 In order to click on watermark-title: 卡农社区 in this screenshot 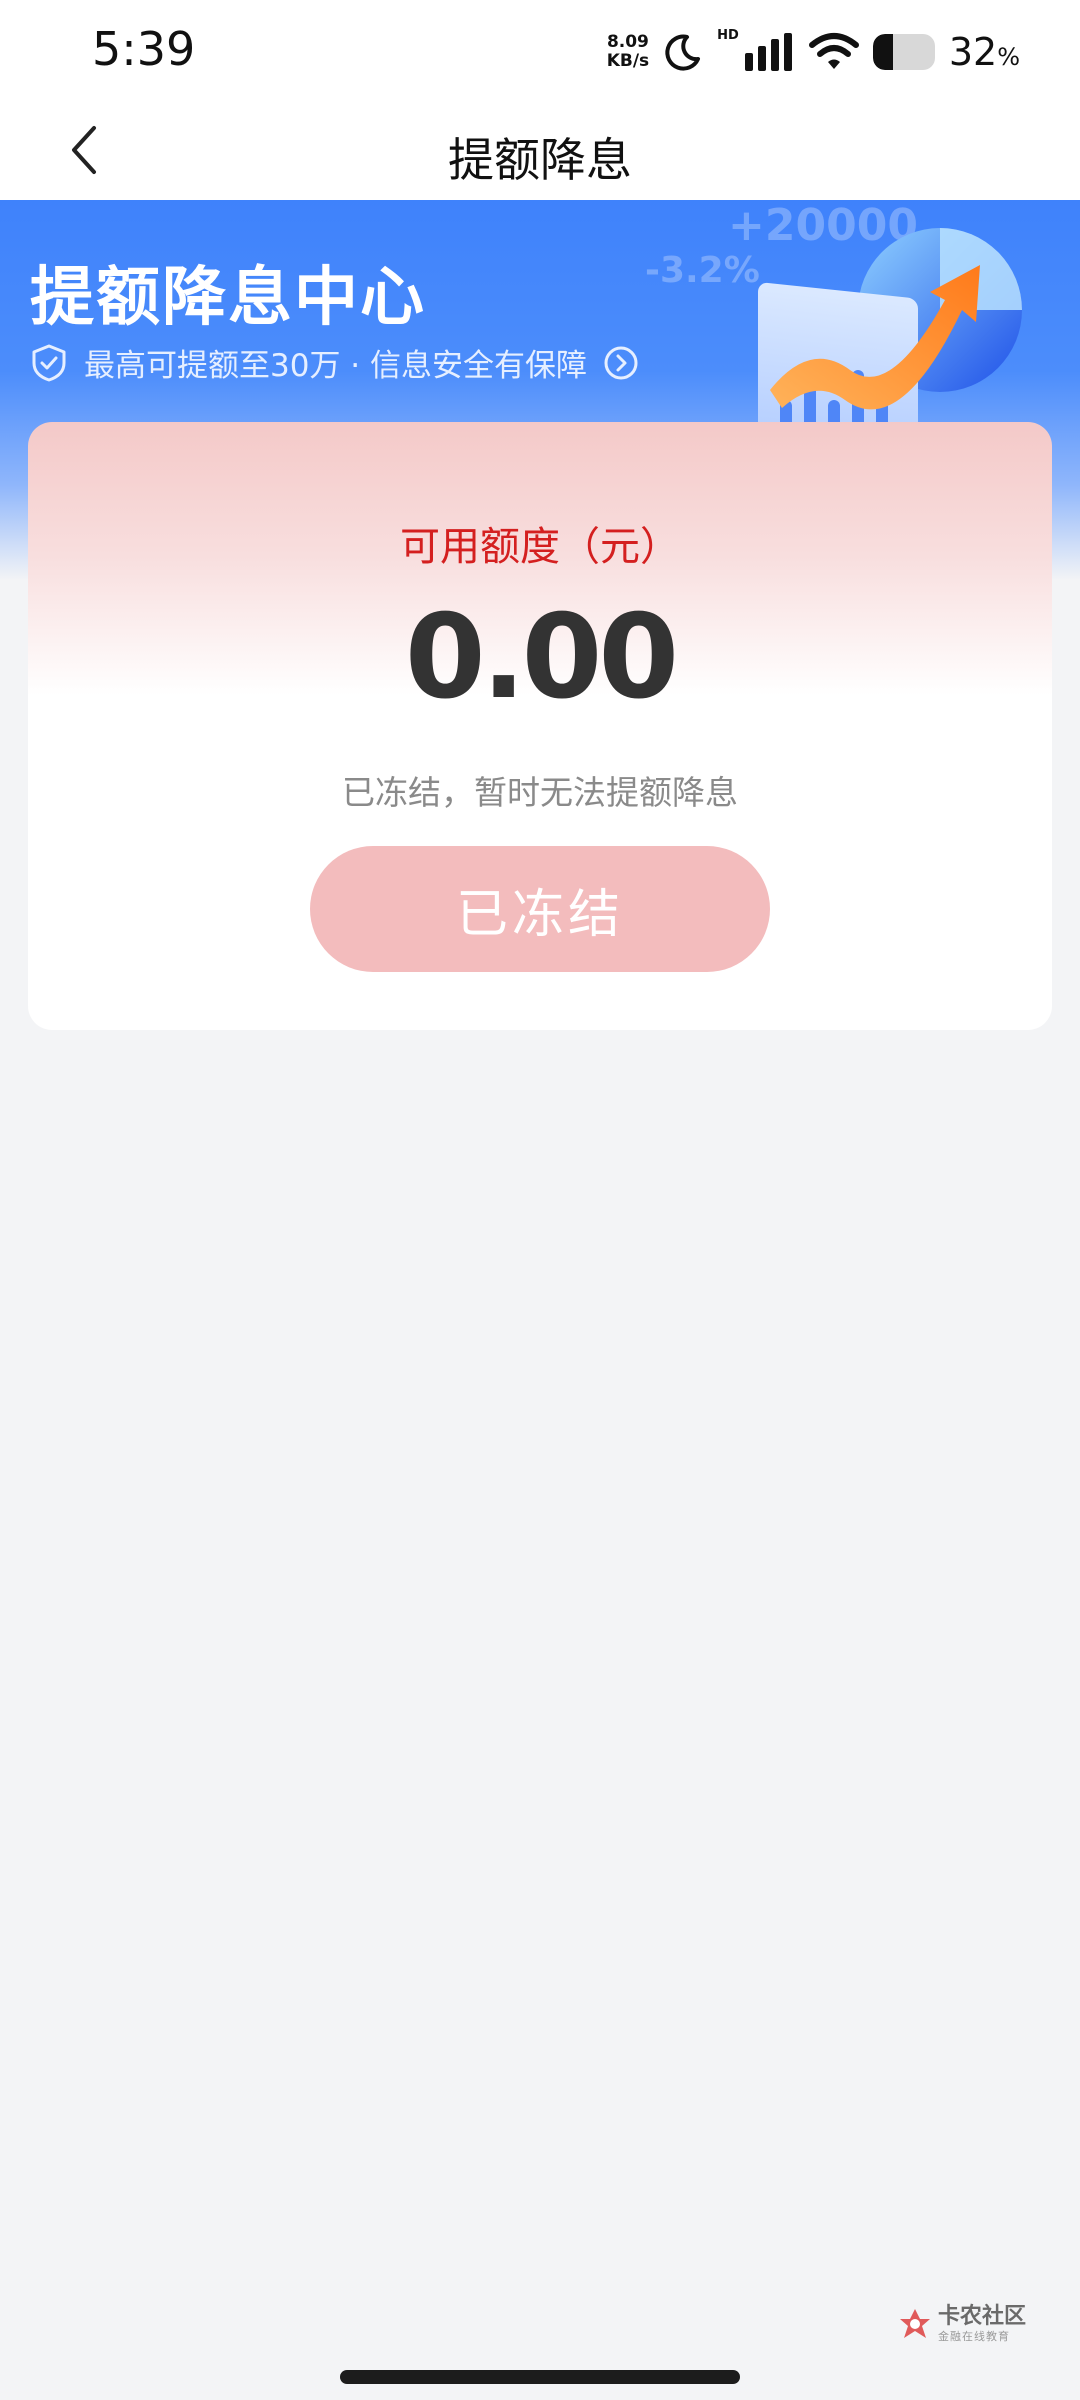, I will do `click(982, 2316)`.